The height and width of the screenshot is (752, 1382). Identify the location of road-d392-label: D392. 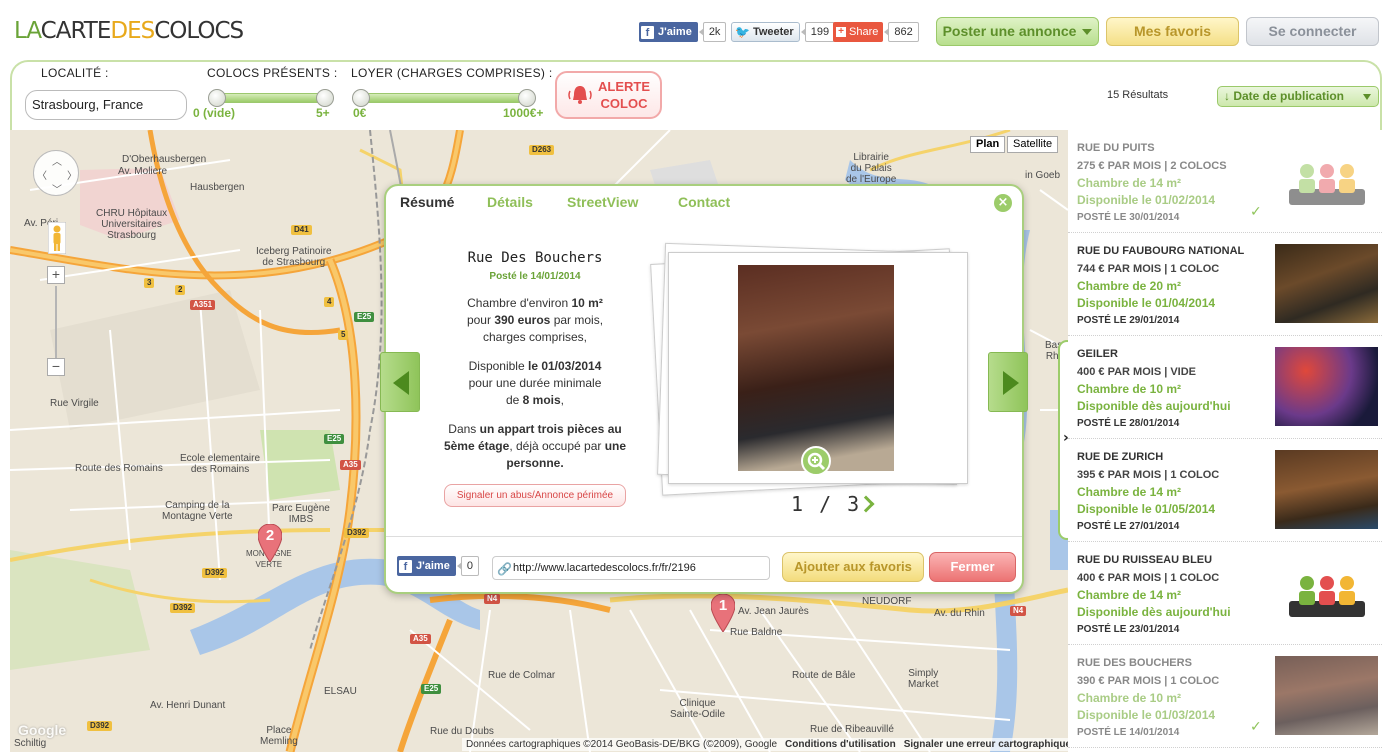
(183, 608).